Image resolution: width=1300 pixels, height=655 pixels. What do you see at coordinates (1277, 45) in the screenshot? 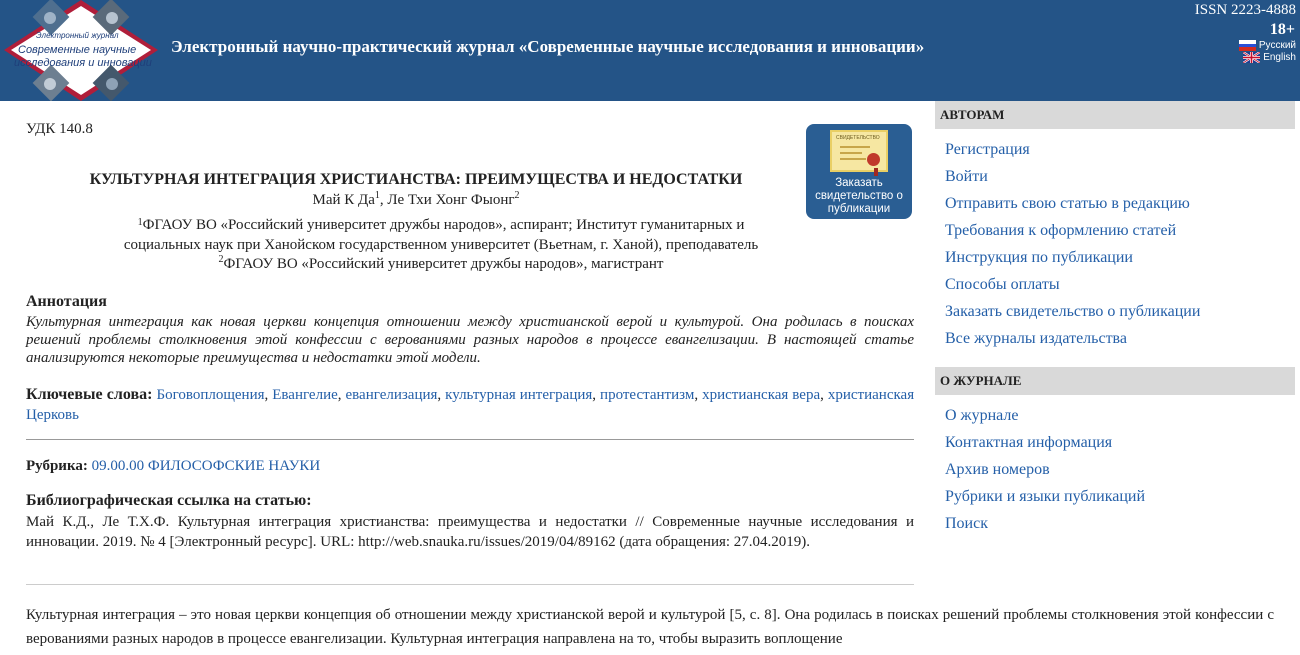
I see `lang-ru-label: Русский` at bounding box center [1277, 45].